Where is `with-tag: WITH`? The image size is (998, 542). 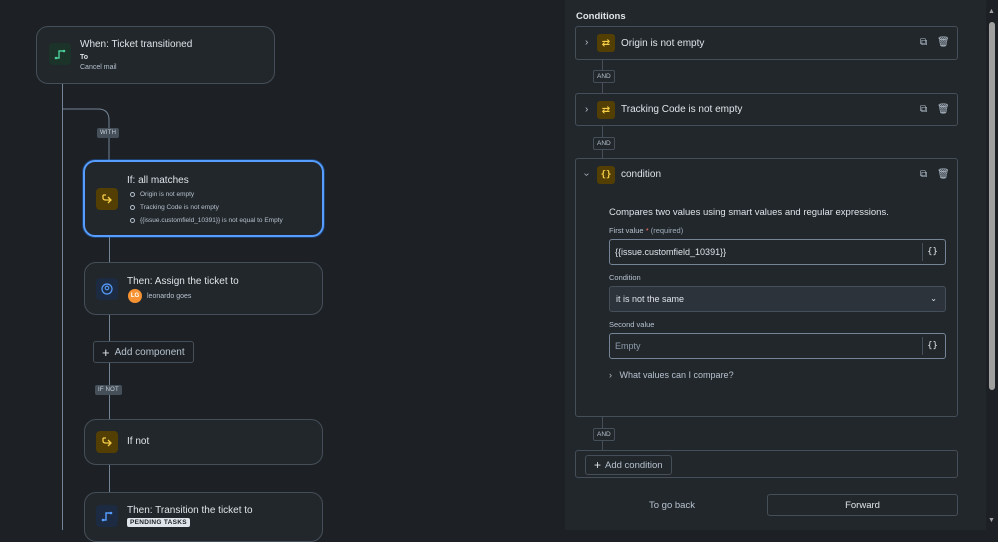 with-tag: WITH is located at coordinates (108, 133).